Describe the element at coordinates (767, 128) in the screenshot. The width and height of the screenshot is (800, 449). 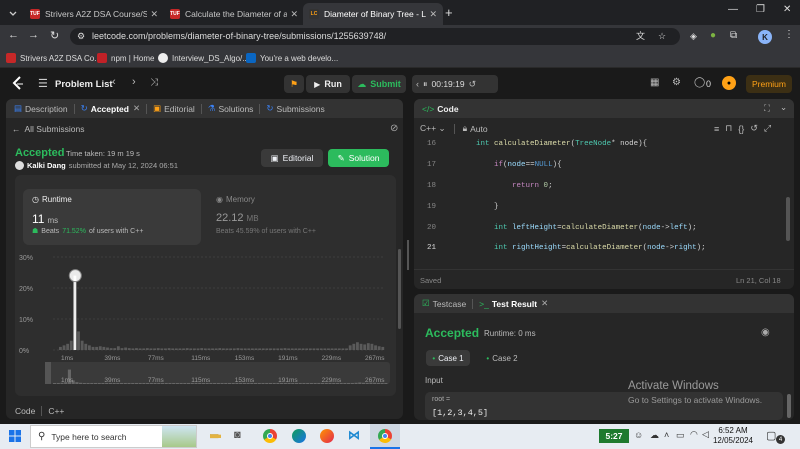
I see `fullscreen-icon: ⤢` at that location.